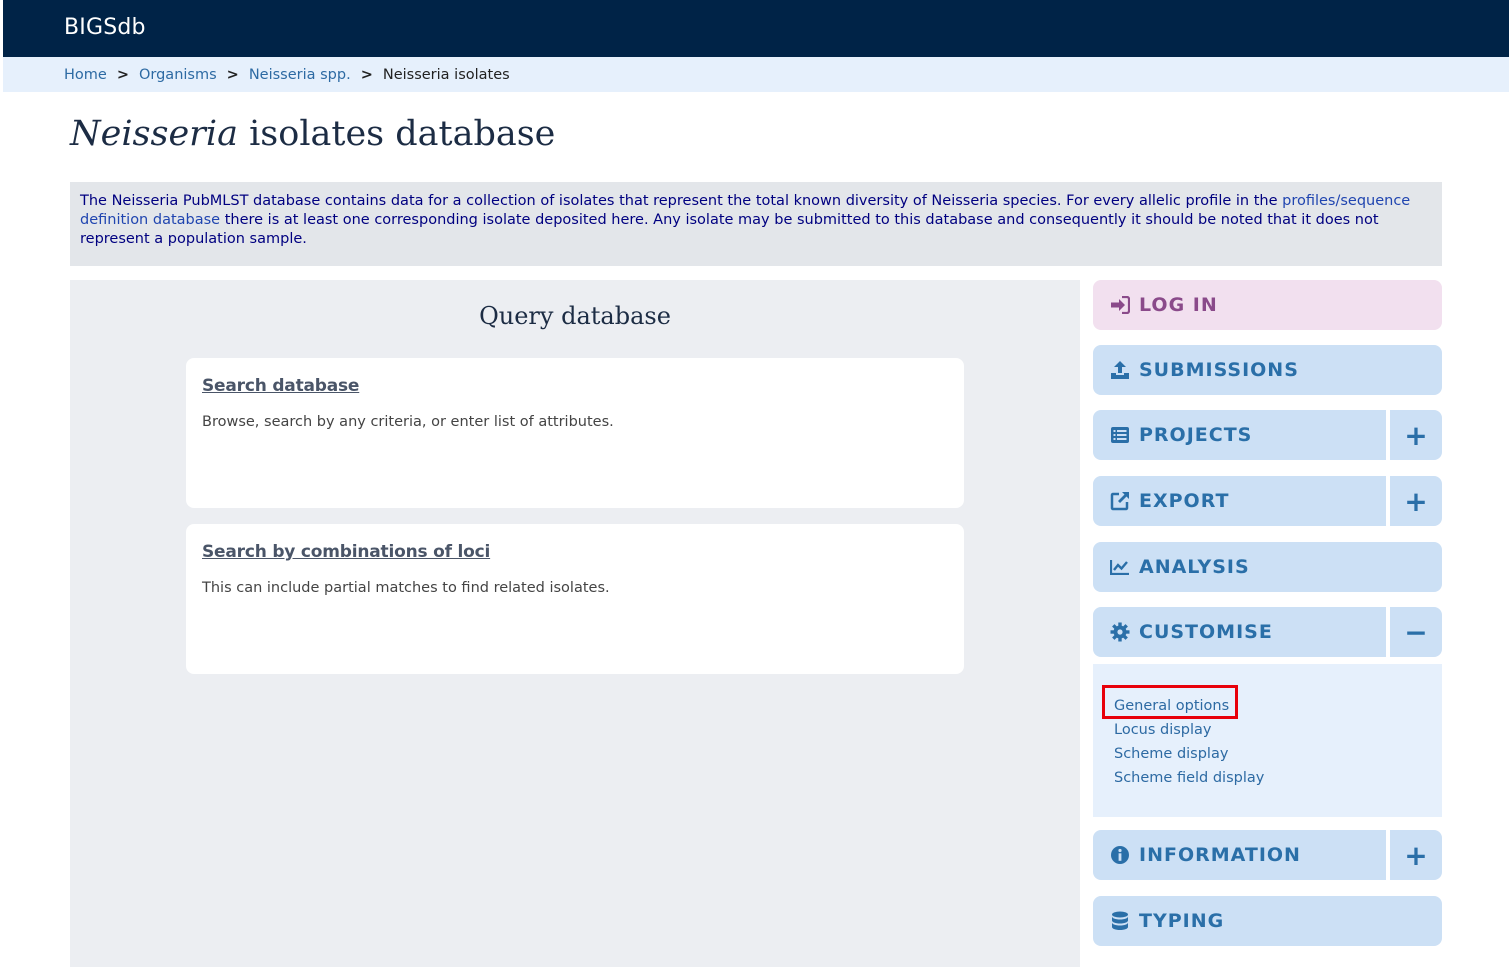 This screenshot has width=1512, height=967. I want to click on login-button: LOG IN, so click(1267, 305).